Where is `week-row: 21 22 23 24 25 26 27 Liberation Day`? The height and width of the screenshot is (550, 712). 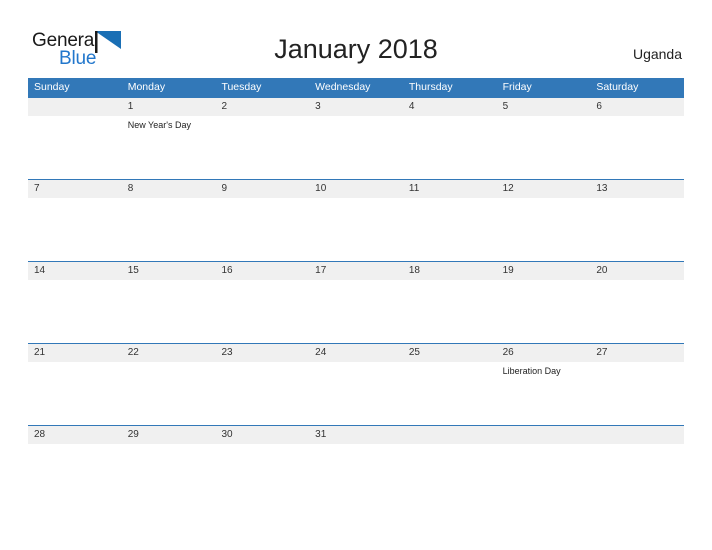
week-row: 21 22 23 24 25 26 27 Liberation Day is located at coordinates (356, 384).